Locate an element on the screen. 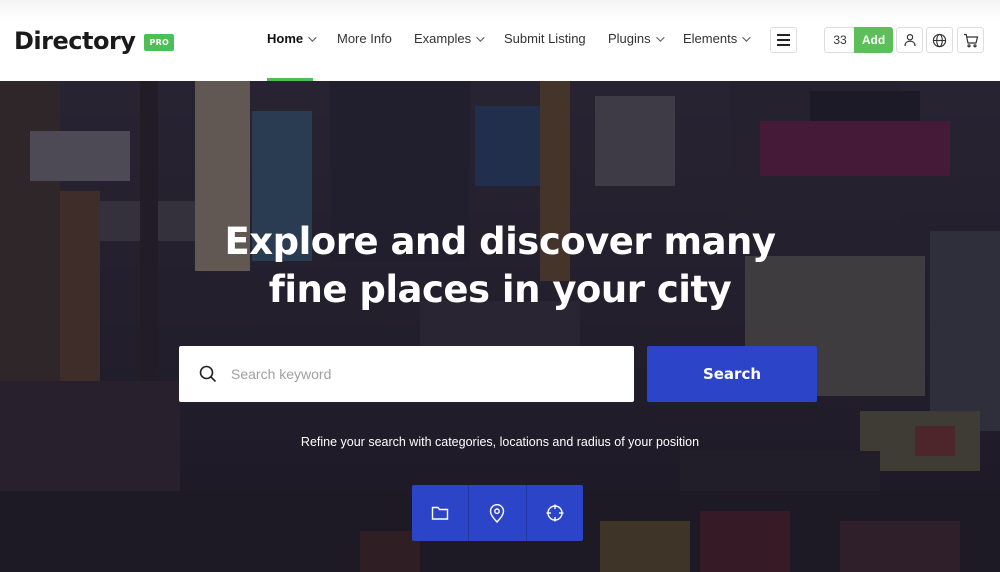 This screenshot has height=572, width=1000. logo: Directory PRO is located at coordinates (94, 41).